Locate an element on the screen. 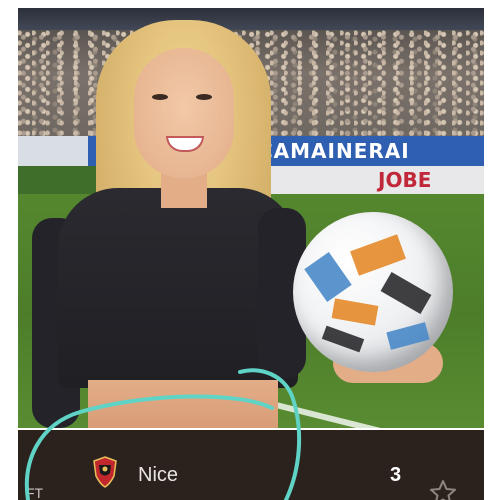  team-name: Nice is located at coordinates (158, 475).